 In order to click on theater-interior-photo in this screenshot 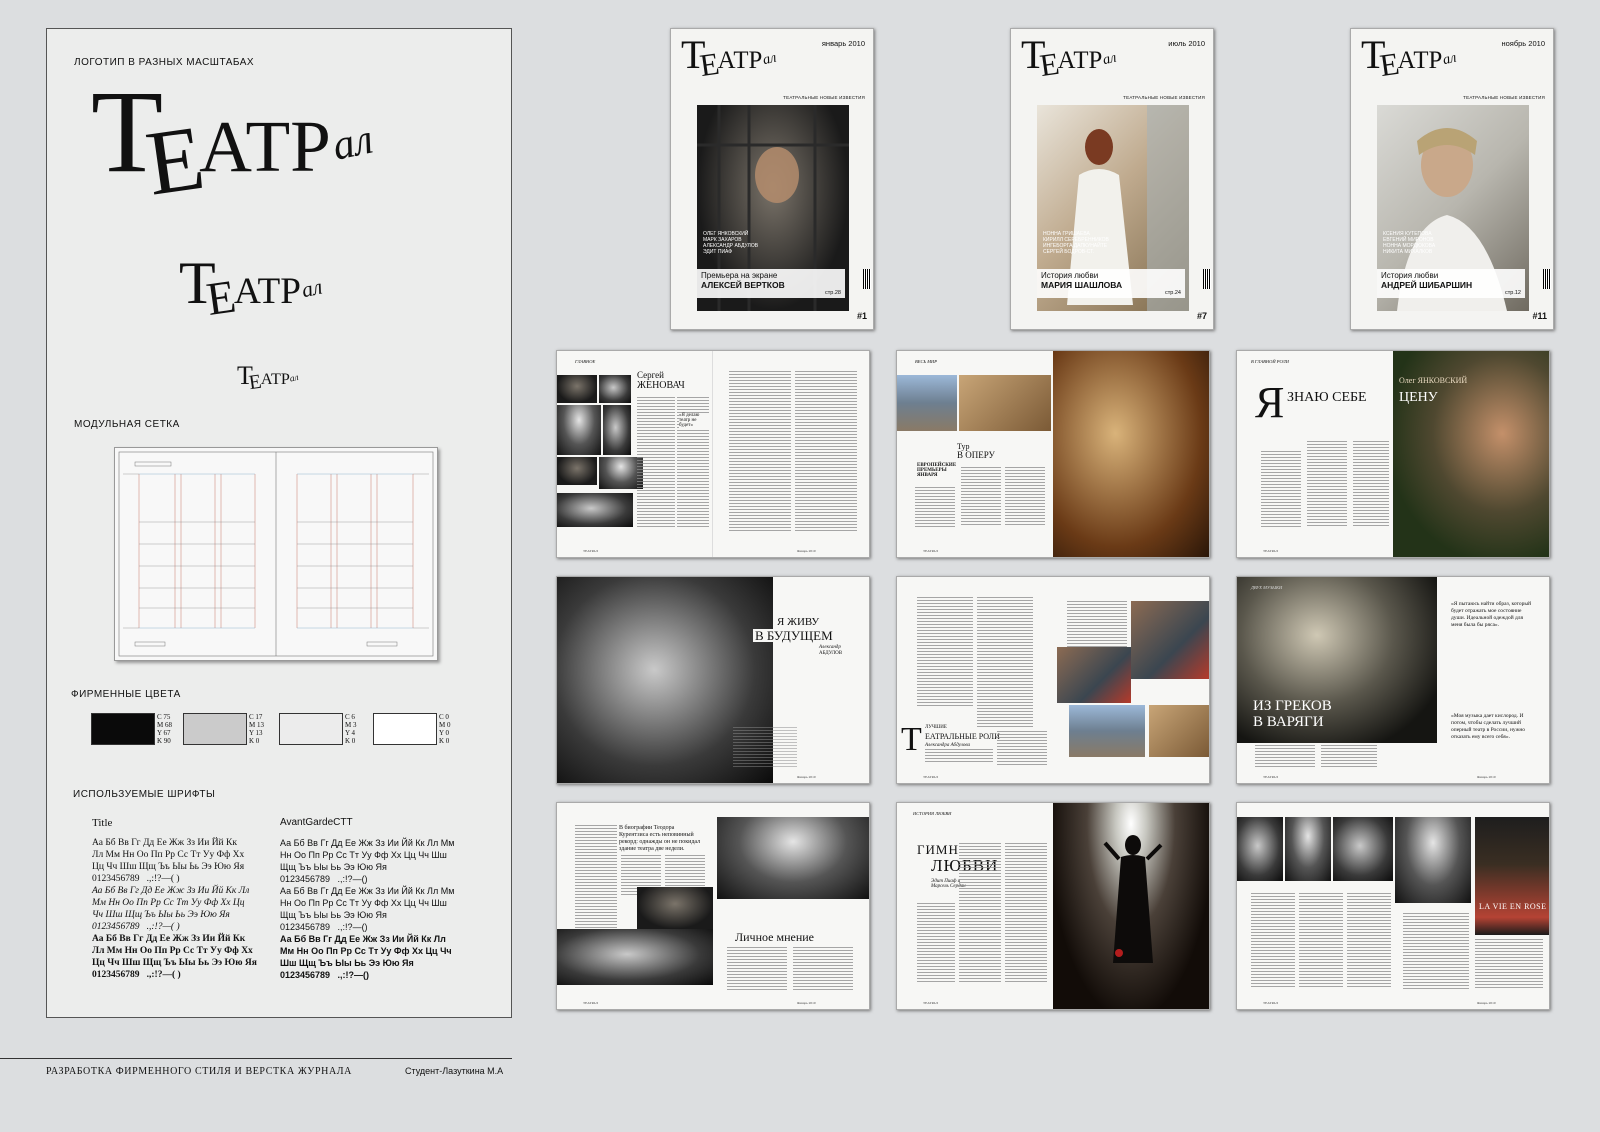, I will do `click(1131, 454)`.